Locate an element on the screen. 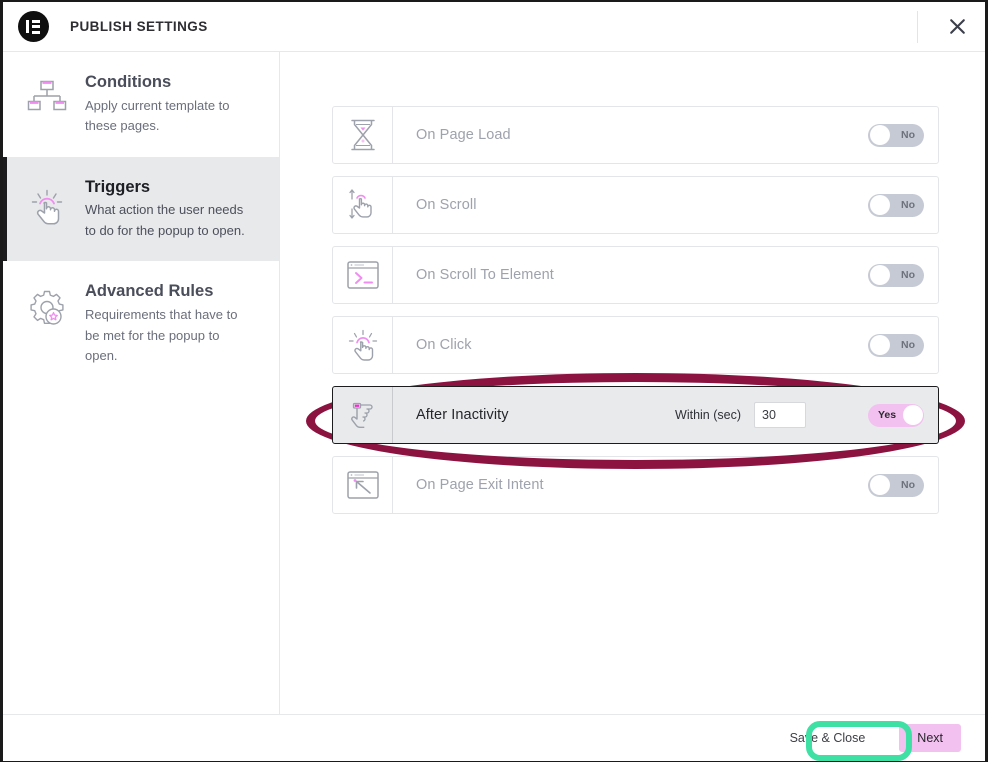 This screenshot has height=762, width=988. trigger-row-on-scroll-to-element: On Scroll To Element No is located at coordinates (635, 275).